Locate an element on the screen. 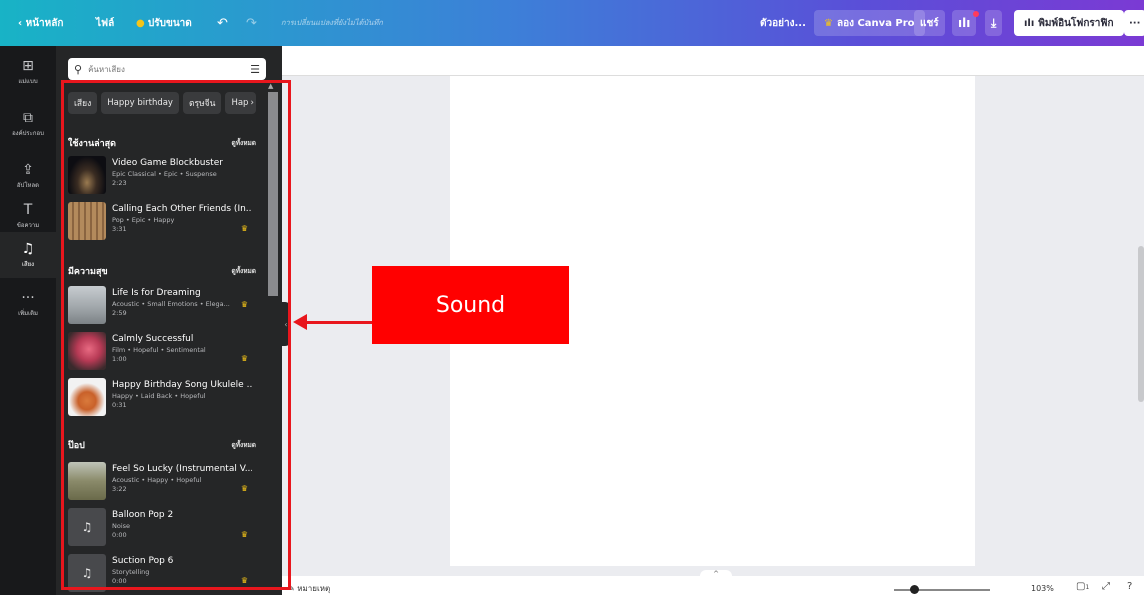  chevron-left-icon: ‹ is located at coordinates (22, 23).